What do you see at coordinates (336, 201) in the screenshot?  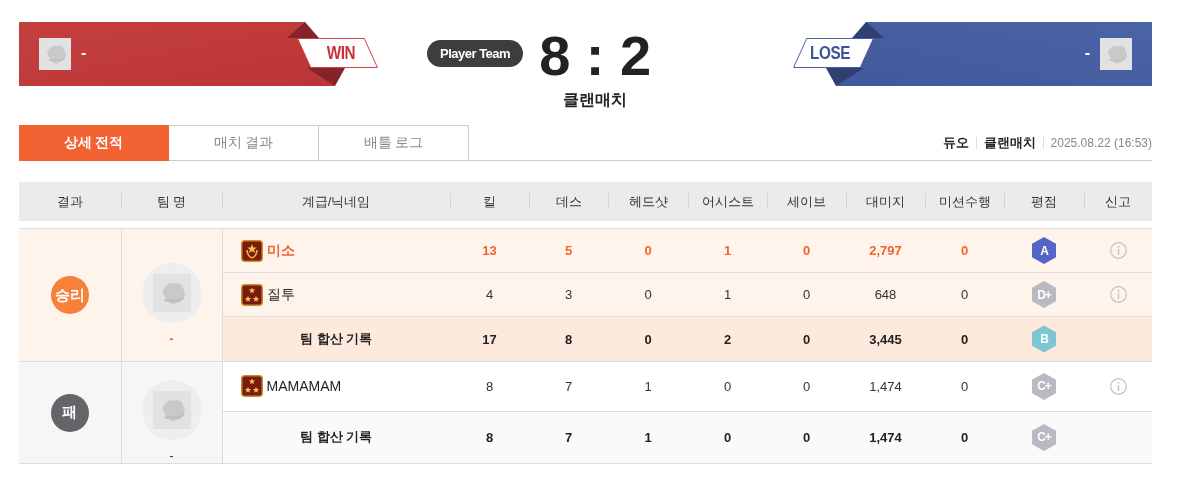 I see `column-header: 계급/닉네임` at bounding box center [336, 201].